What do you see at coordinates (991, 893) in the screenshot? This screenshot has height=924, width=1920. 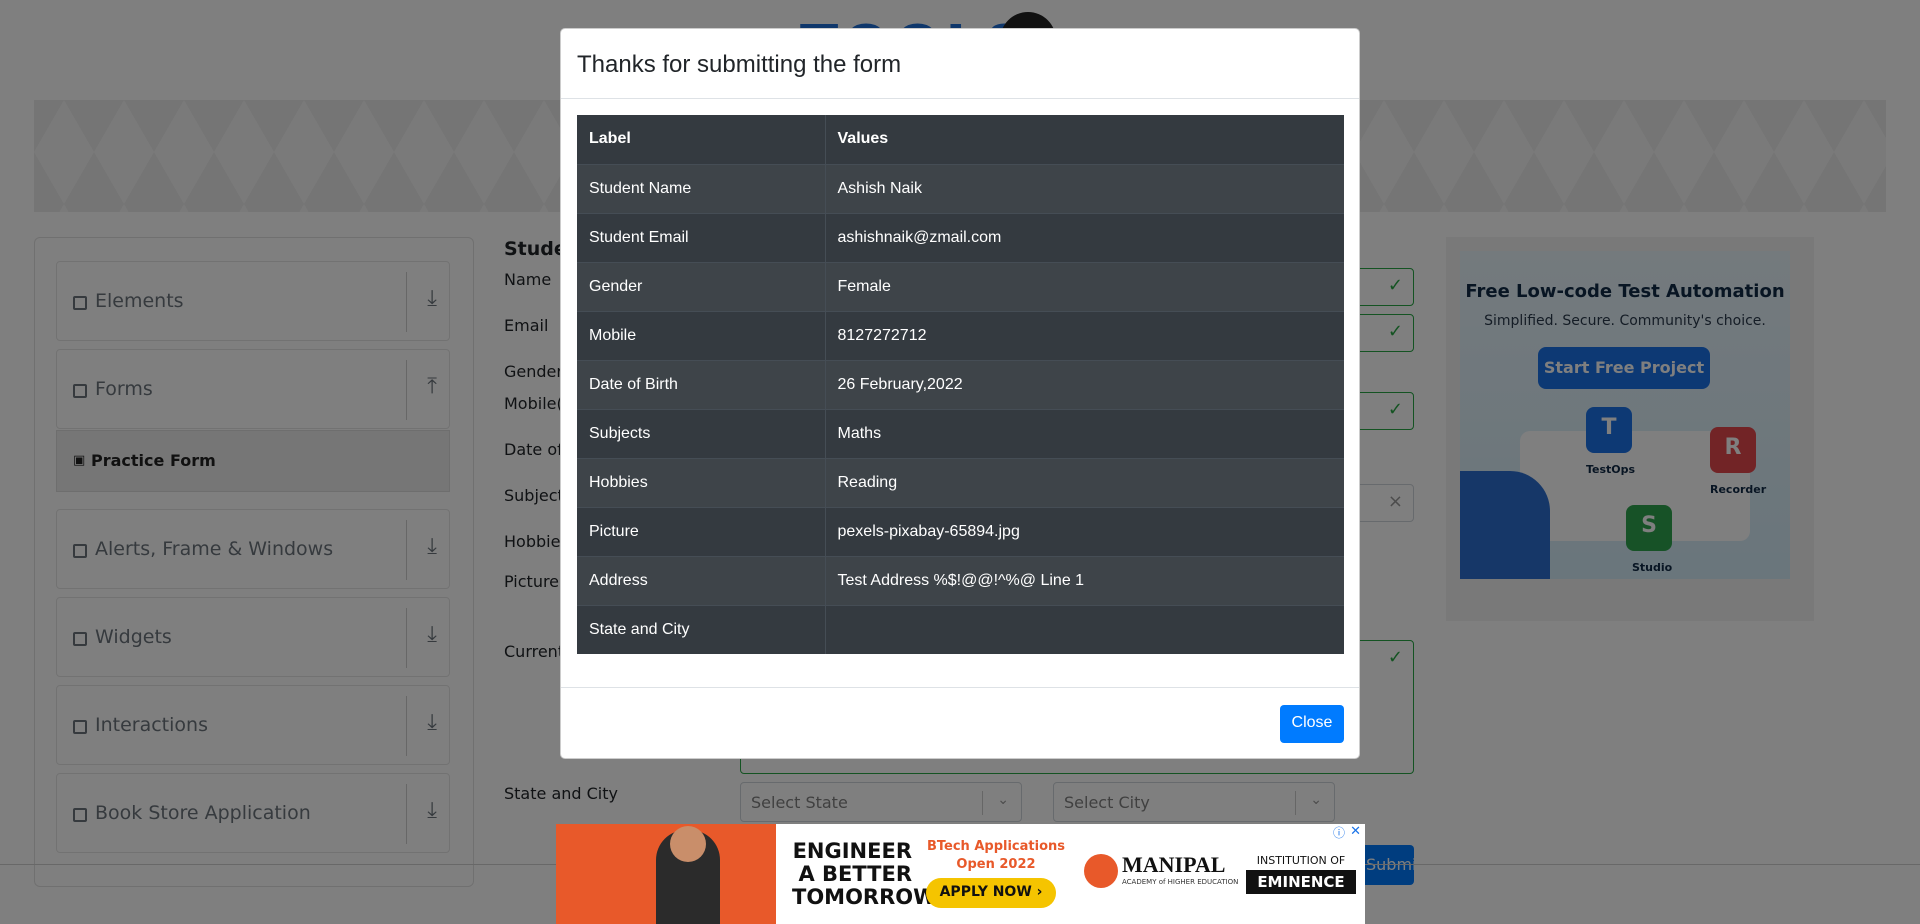 I see `apply-now-button: APPLY NOW ›` at bounding box center [991, 893].